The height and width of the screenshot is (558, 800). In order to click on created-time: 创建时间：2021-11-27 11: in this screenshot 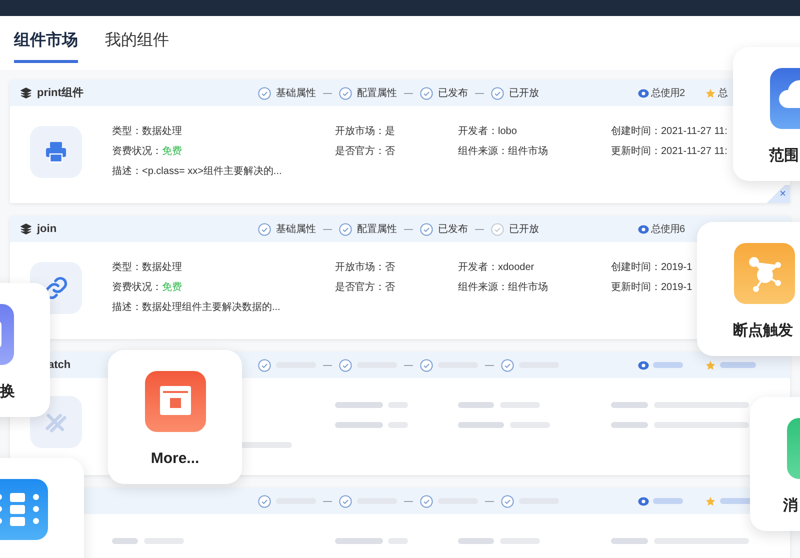, I will do `click(669, 131)`.